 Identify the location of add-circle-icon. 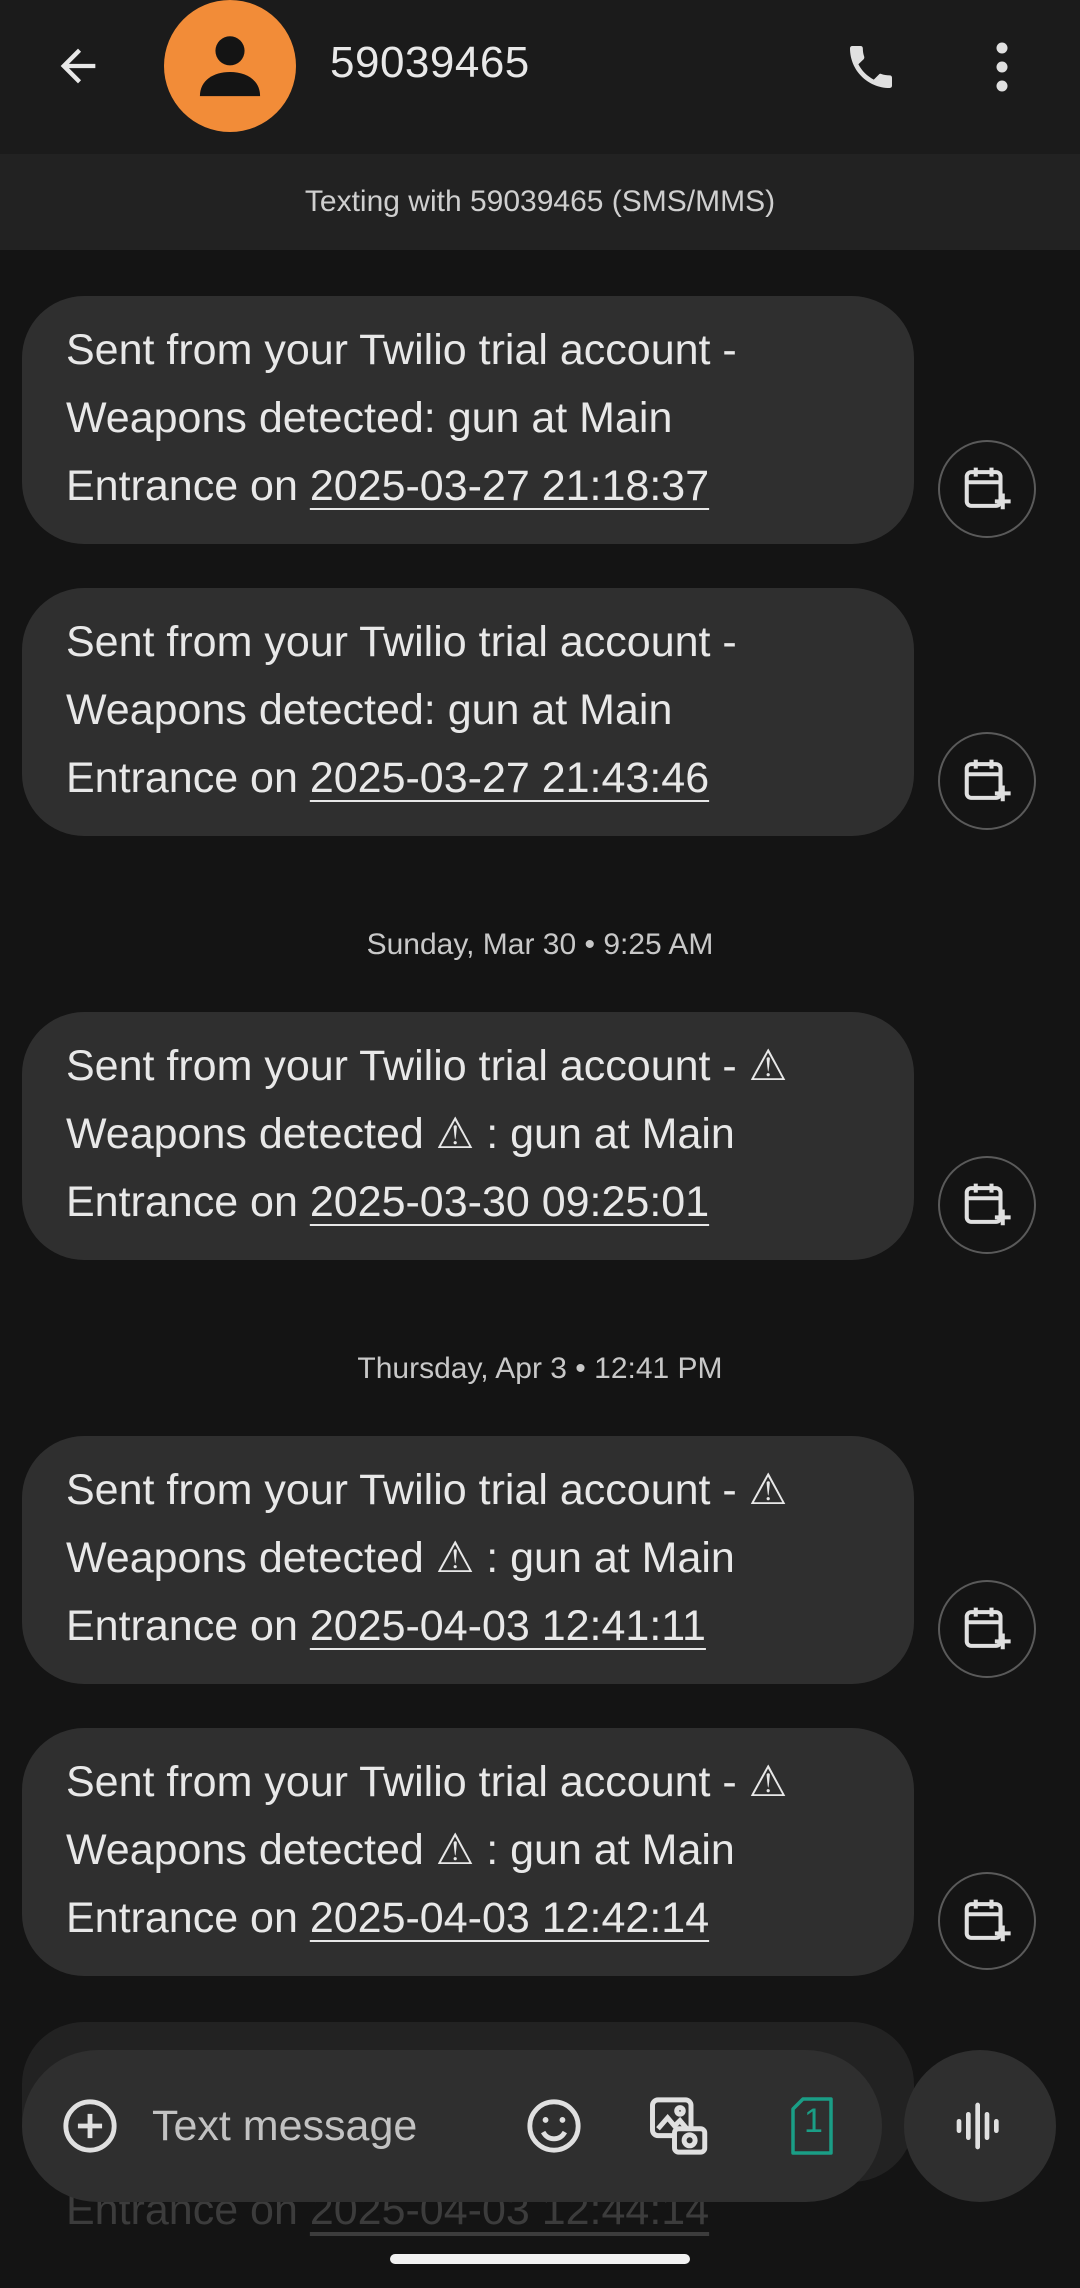
(90, 2126).